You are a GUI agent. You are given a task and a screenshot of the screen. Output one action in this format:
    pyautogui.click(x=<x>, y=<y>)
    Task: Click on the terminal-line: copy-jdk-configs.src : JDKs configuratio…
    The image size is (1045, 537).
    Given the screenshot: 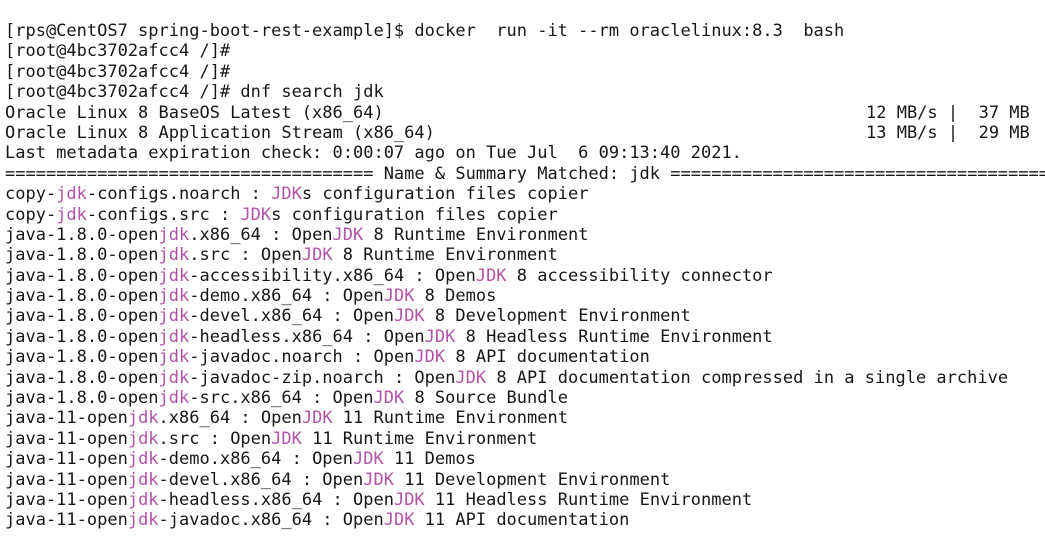 What is the action you would take?
    pyautogui.click(x=525, y=215)
    